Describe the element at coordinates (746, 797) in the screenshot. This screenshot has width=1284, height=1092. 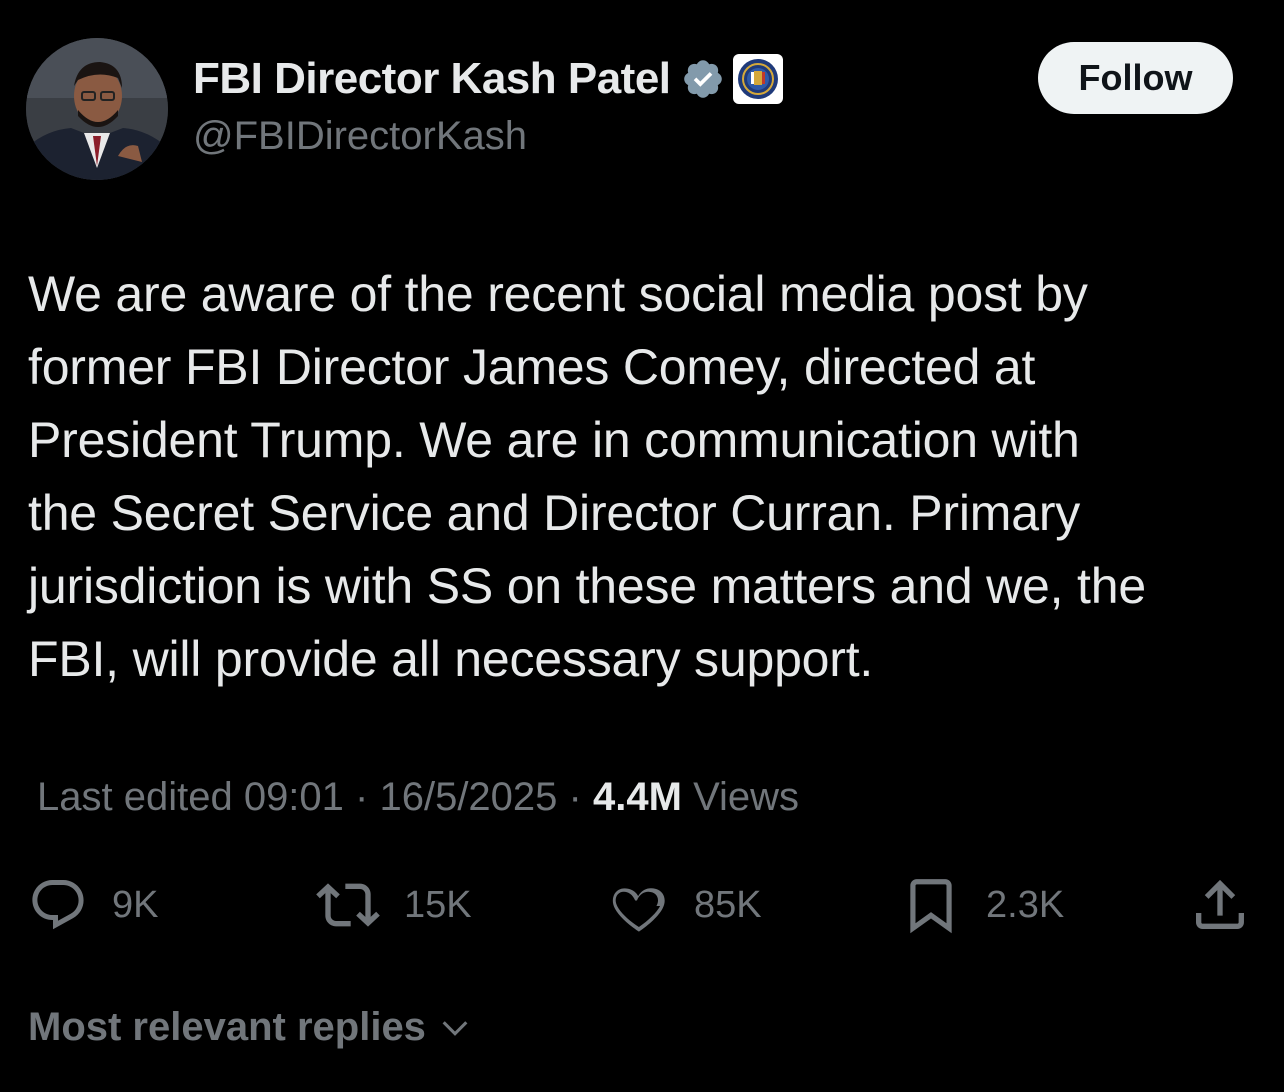
I see `views-label: Views` at that location.